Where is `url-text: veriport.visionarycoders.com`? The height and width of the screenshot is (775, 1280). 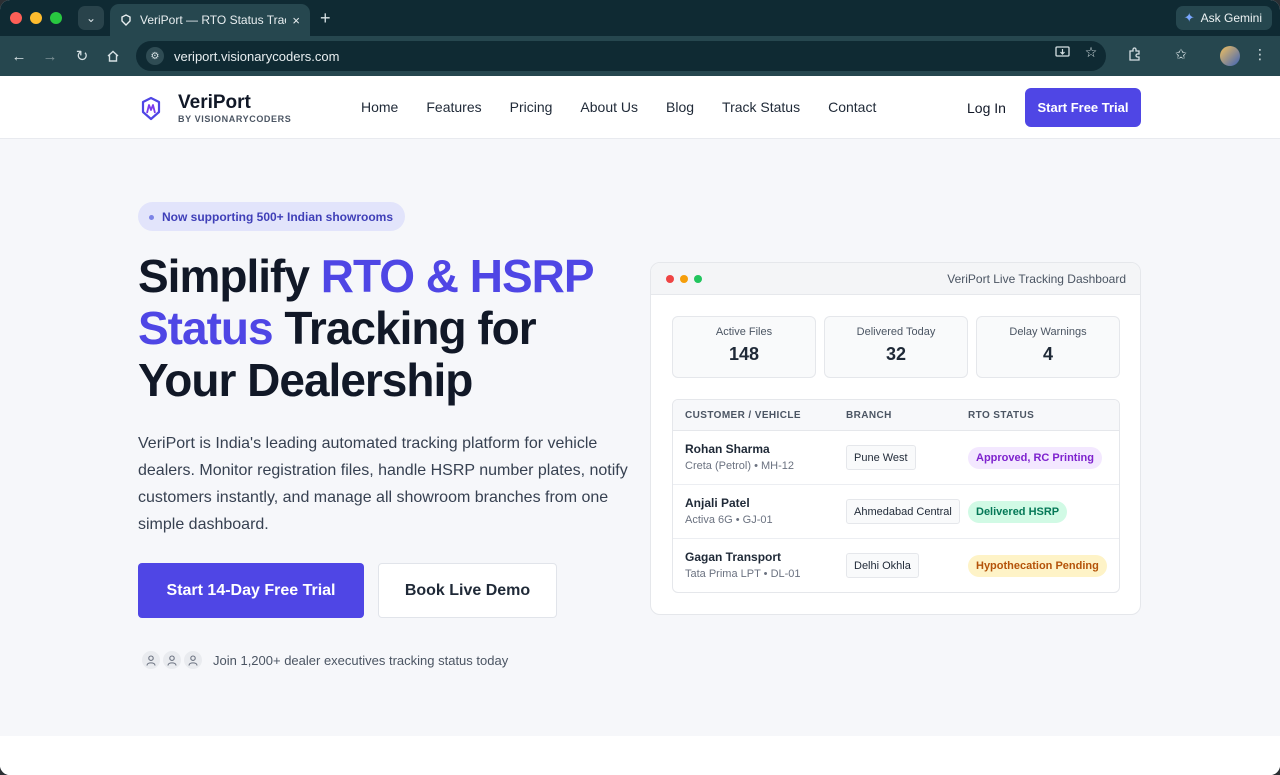
url-text: veriport.visionarycoders.com is located at coordinates (257, 56).